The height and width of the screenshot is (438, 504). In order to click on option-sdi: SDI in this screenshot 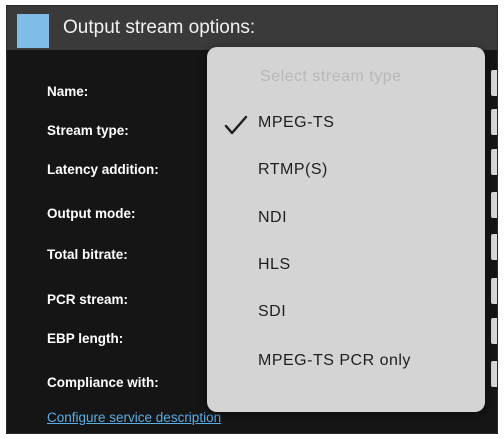, I will do `click(346, 313)`.